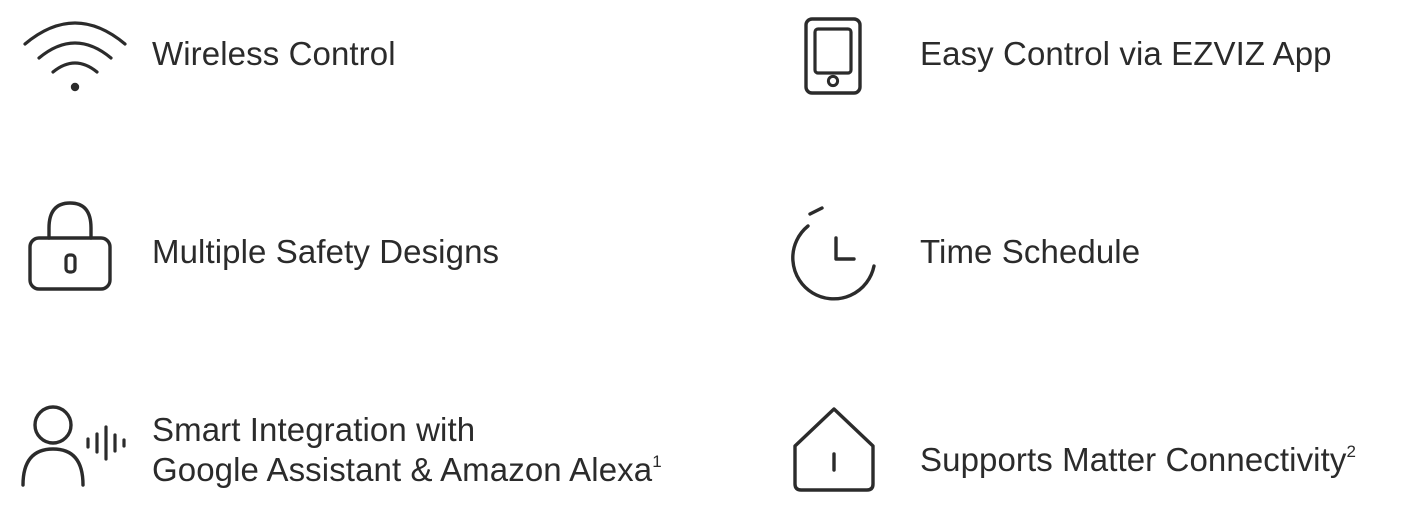  I want to click on feature-label-safety-designs: Multiple Safety Designs, so click(326, 251).